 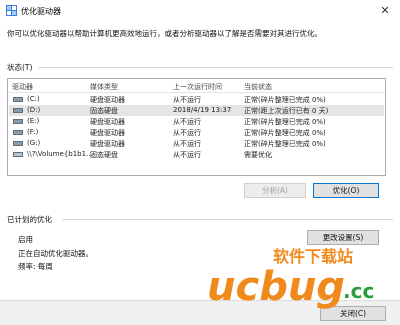 What do you see at coordinates (33, 99) in the screenshot?
I see `drive-name: (C:)` at bounding box center [33, 99].